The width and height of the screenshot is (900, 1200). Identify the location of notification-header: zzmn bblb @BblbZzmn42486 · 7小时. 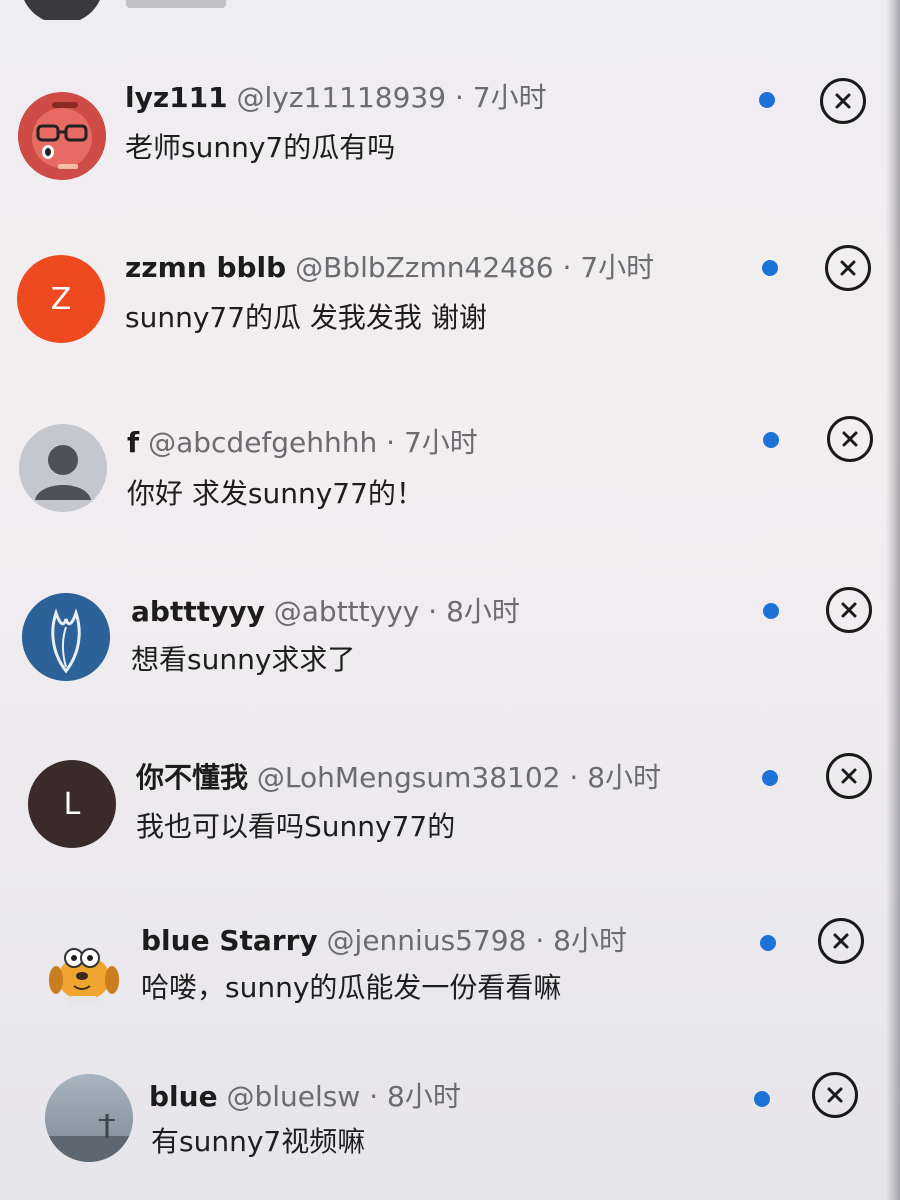
(389, 268).